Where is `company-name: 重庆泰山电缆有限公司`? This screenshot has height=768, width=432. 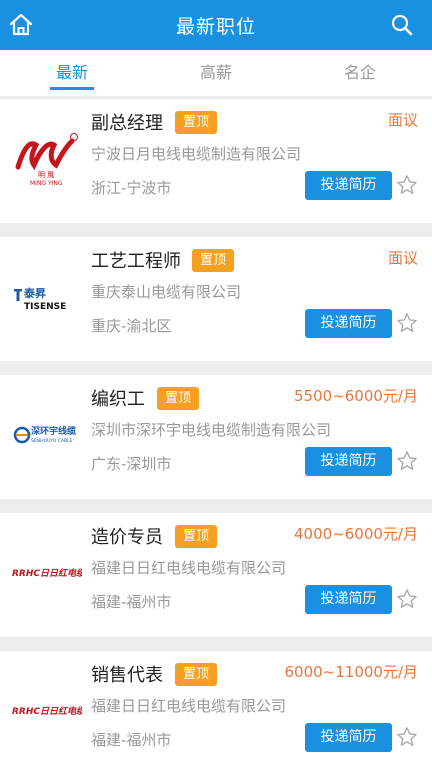
company-name: 重庆泰山电缆有限公司 is located at coordinates (166, 292).